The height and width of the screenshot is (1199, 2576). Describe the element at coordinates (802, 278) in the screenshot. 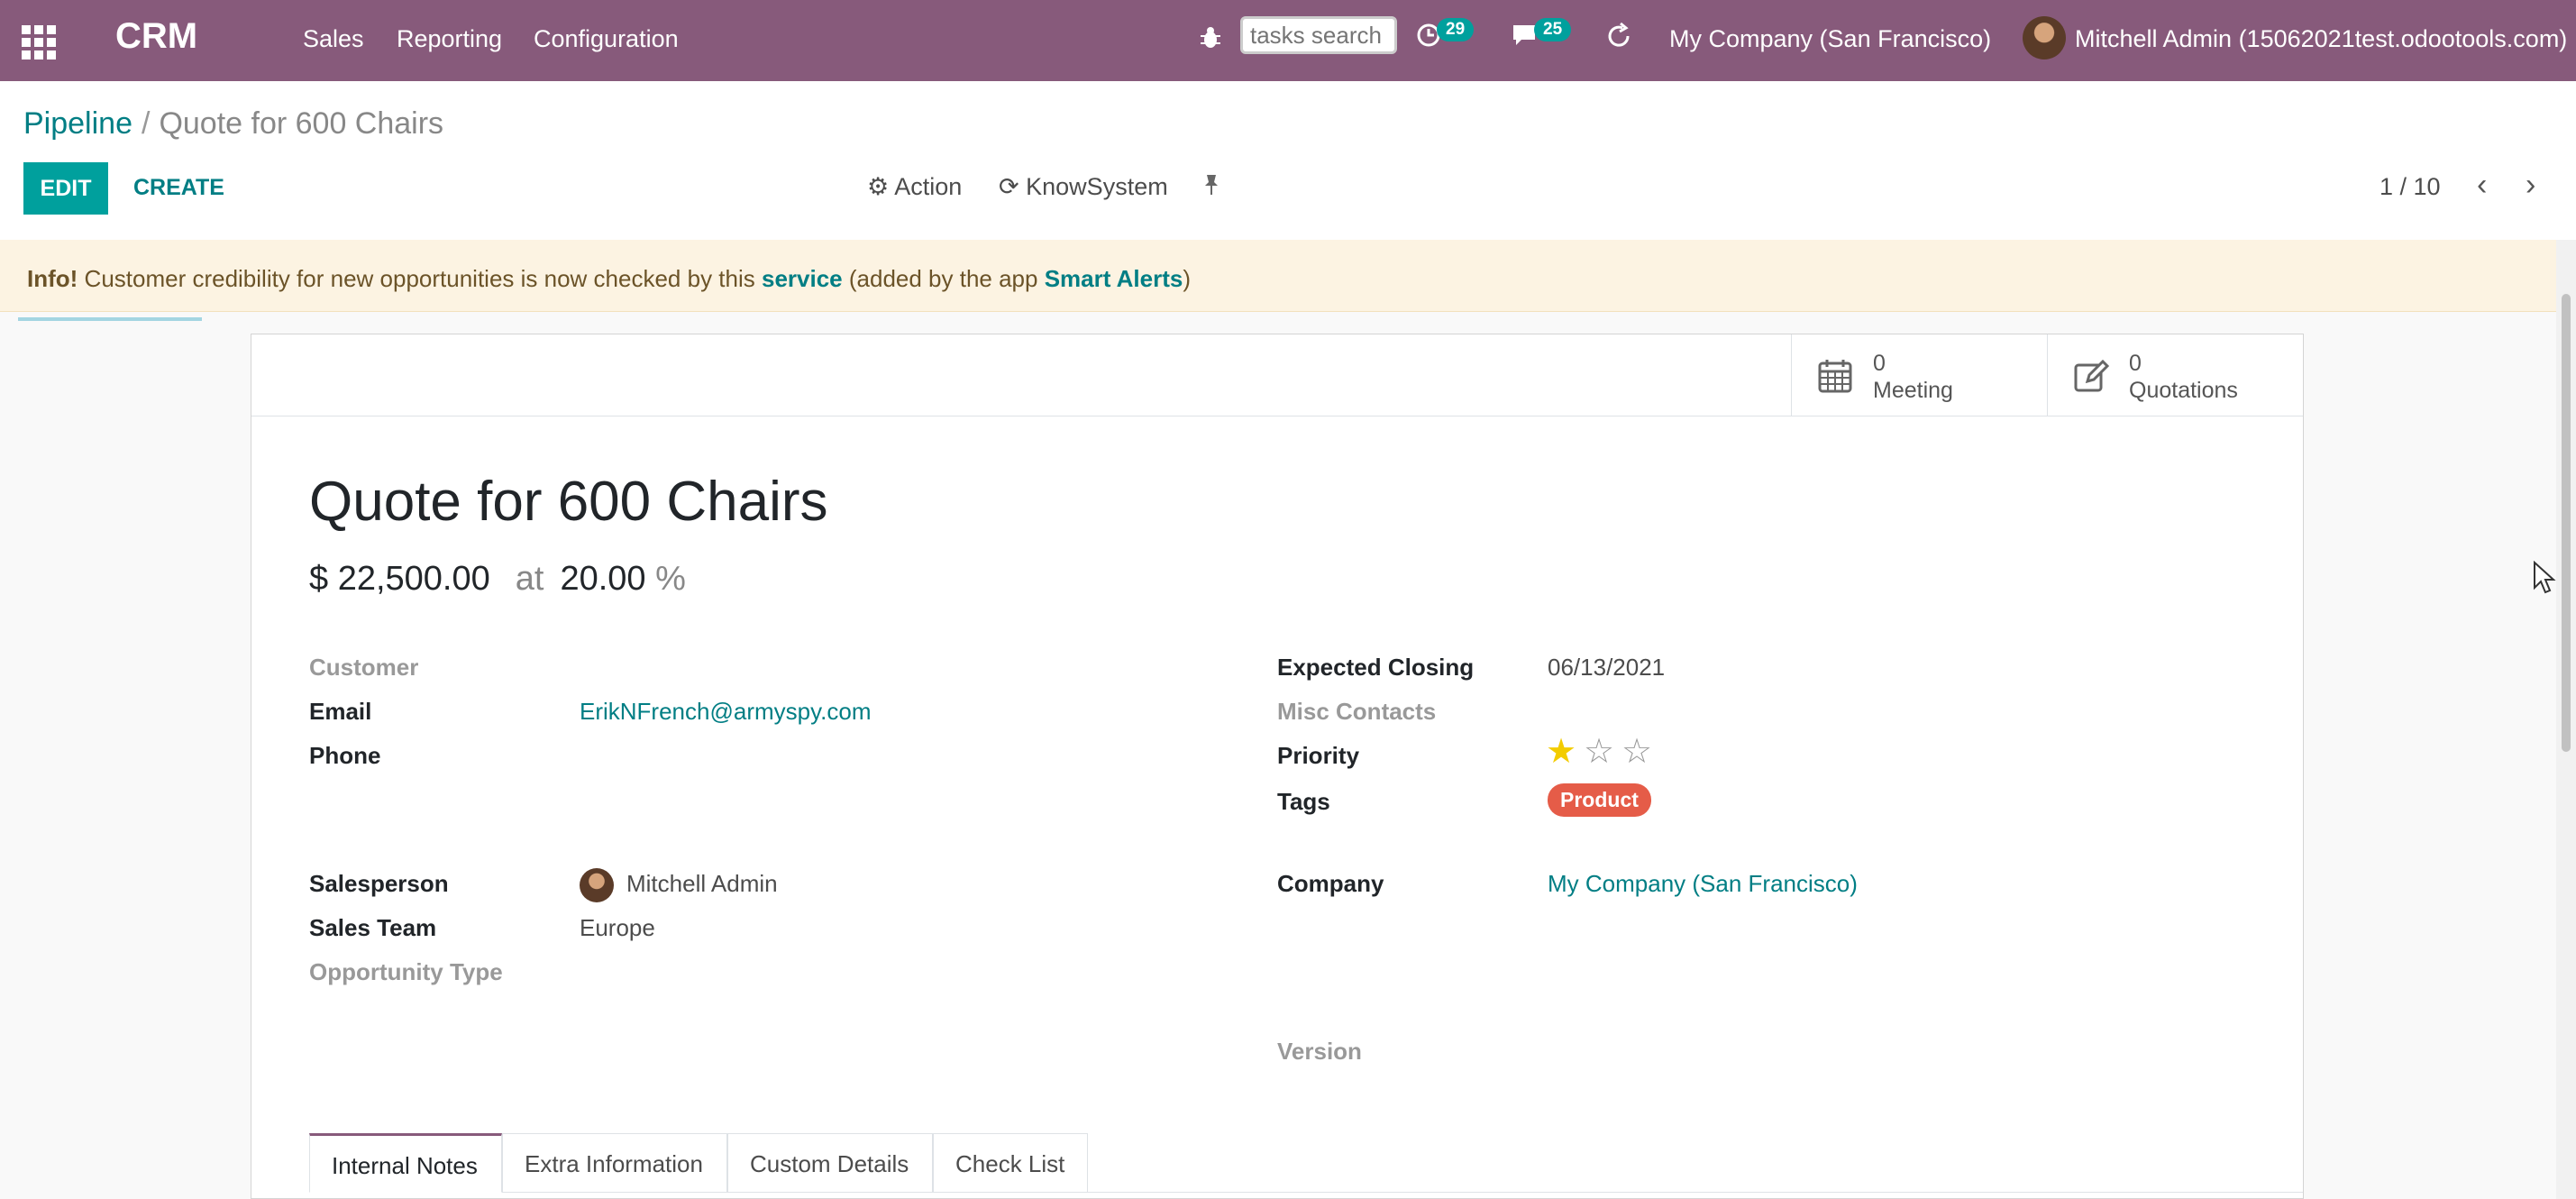

I see `alert-service-link: service` at that location.